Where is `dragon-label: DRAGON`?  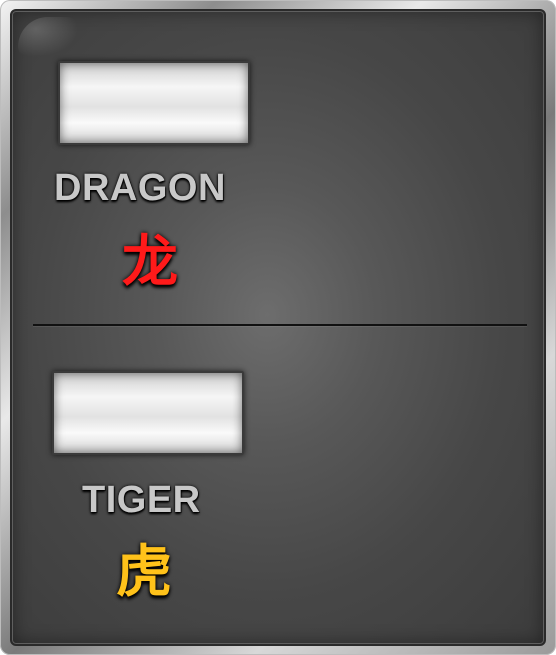 dragon-label: DRAGON is located at coordinates (140, 188).